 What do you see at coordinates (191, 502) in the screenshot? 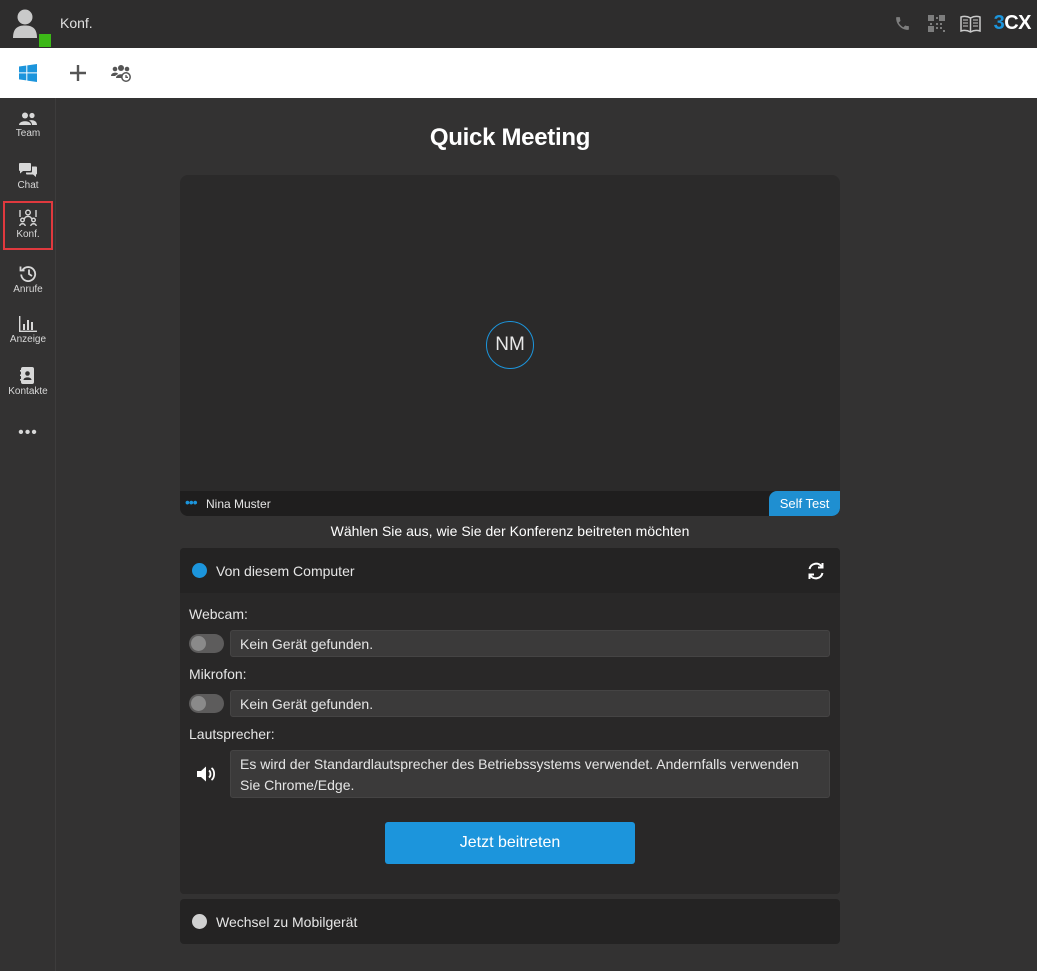
I see `participant-options-icon: •••` at bounding box center [191, 502].